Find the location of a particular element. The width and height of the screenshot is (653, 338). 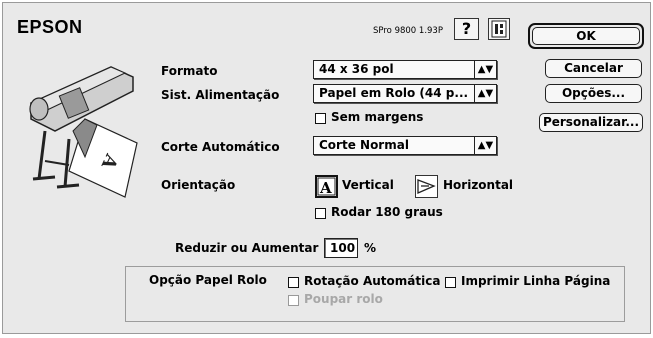

save-roll-label: Poupar rolo is located at coordinates (343, 299).